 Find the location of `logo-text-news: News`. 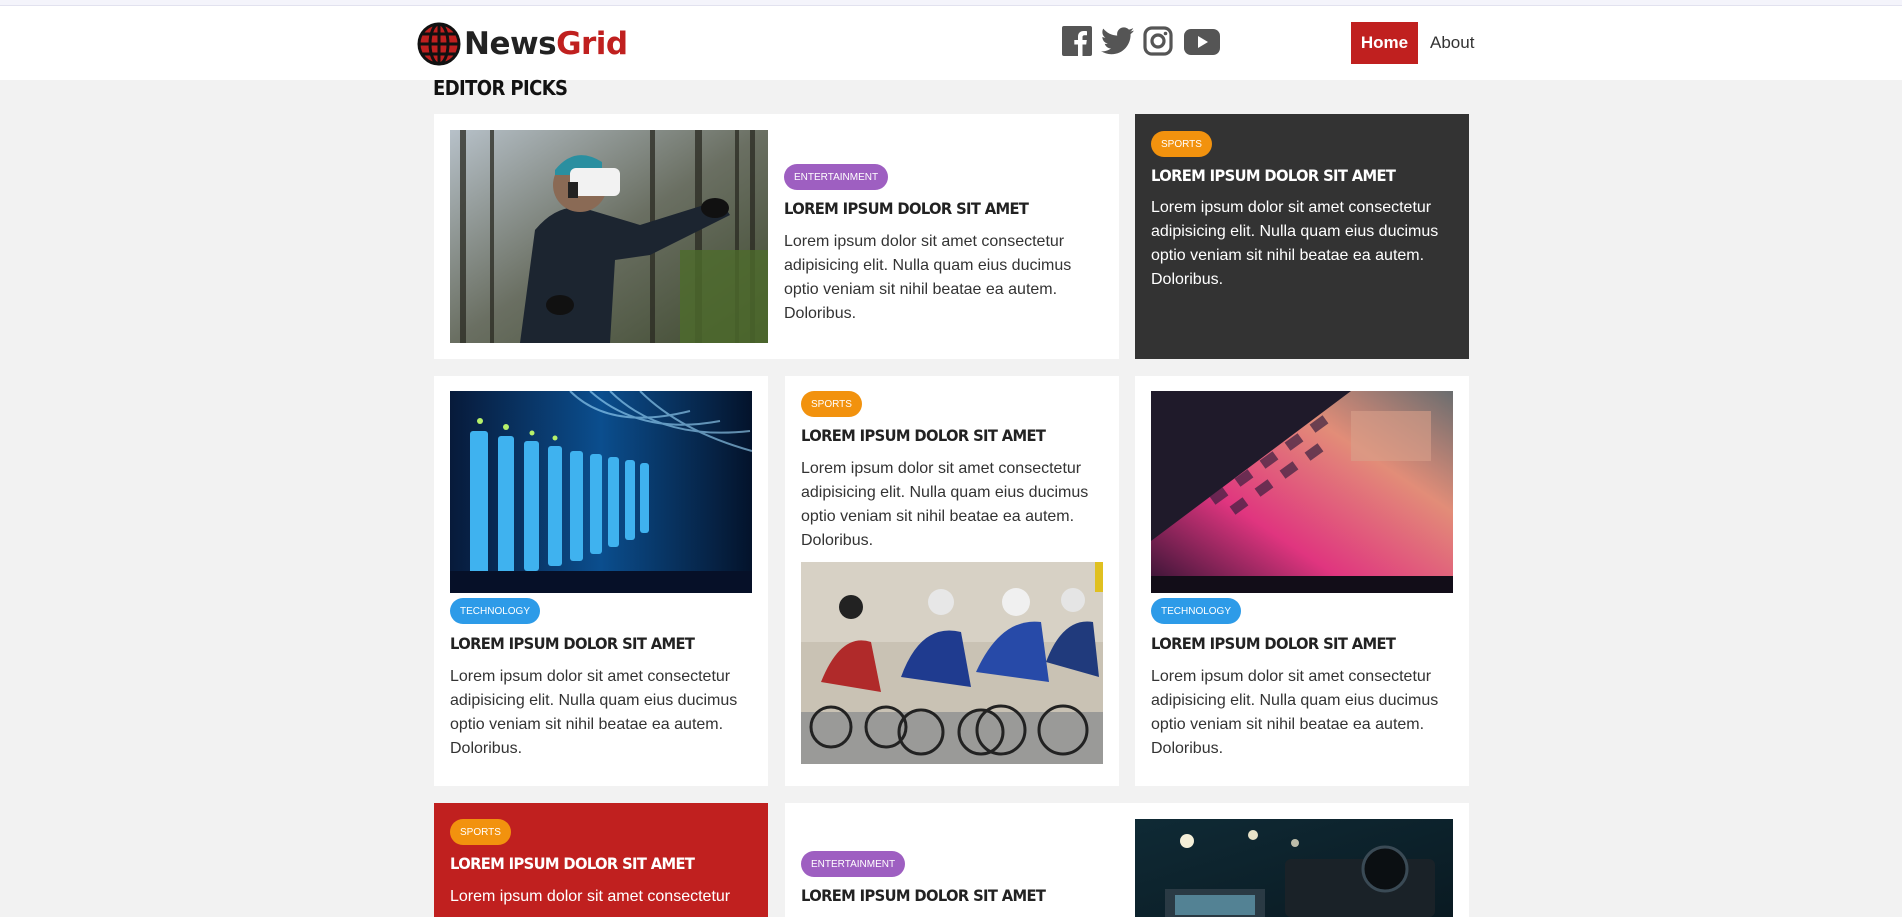

logo-text-news: News is located at coordinates (510, 44).